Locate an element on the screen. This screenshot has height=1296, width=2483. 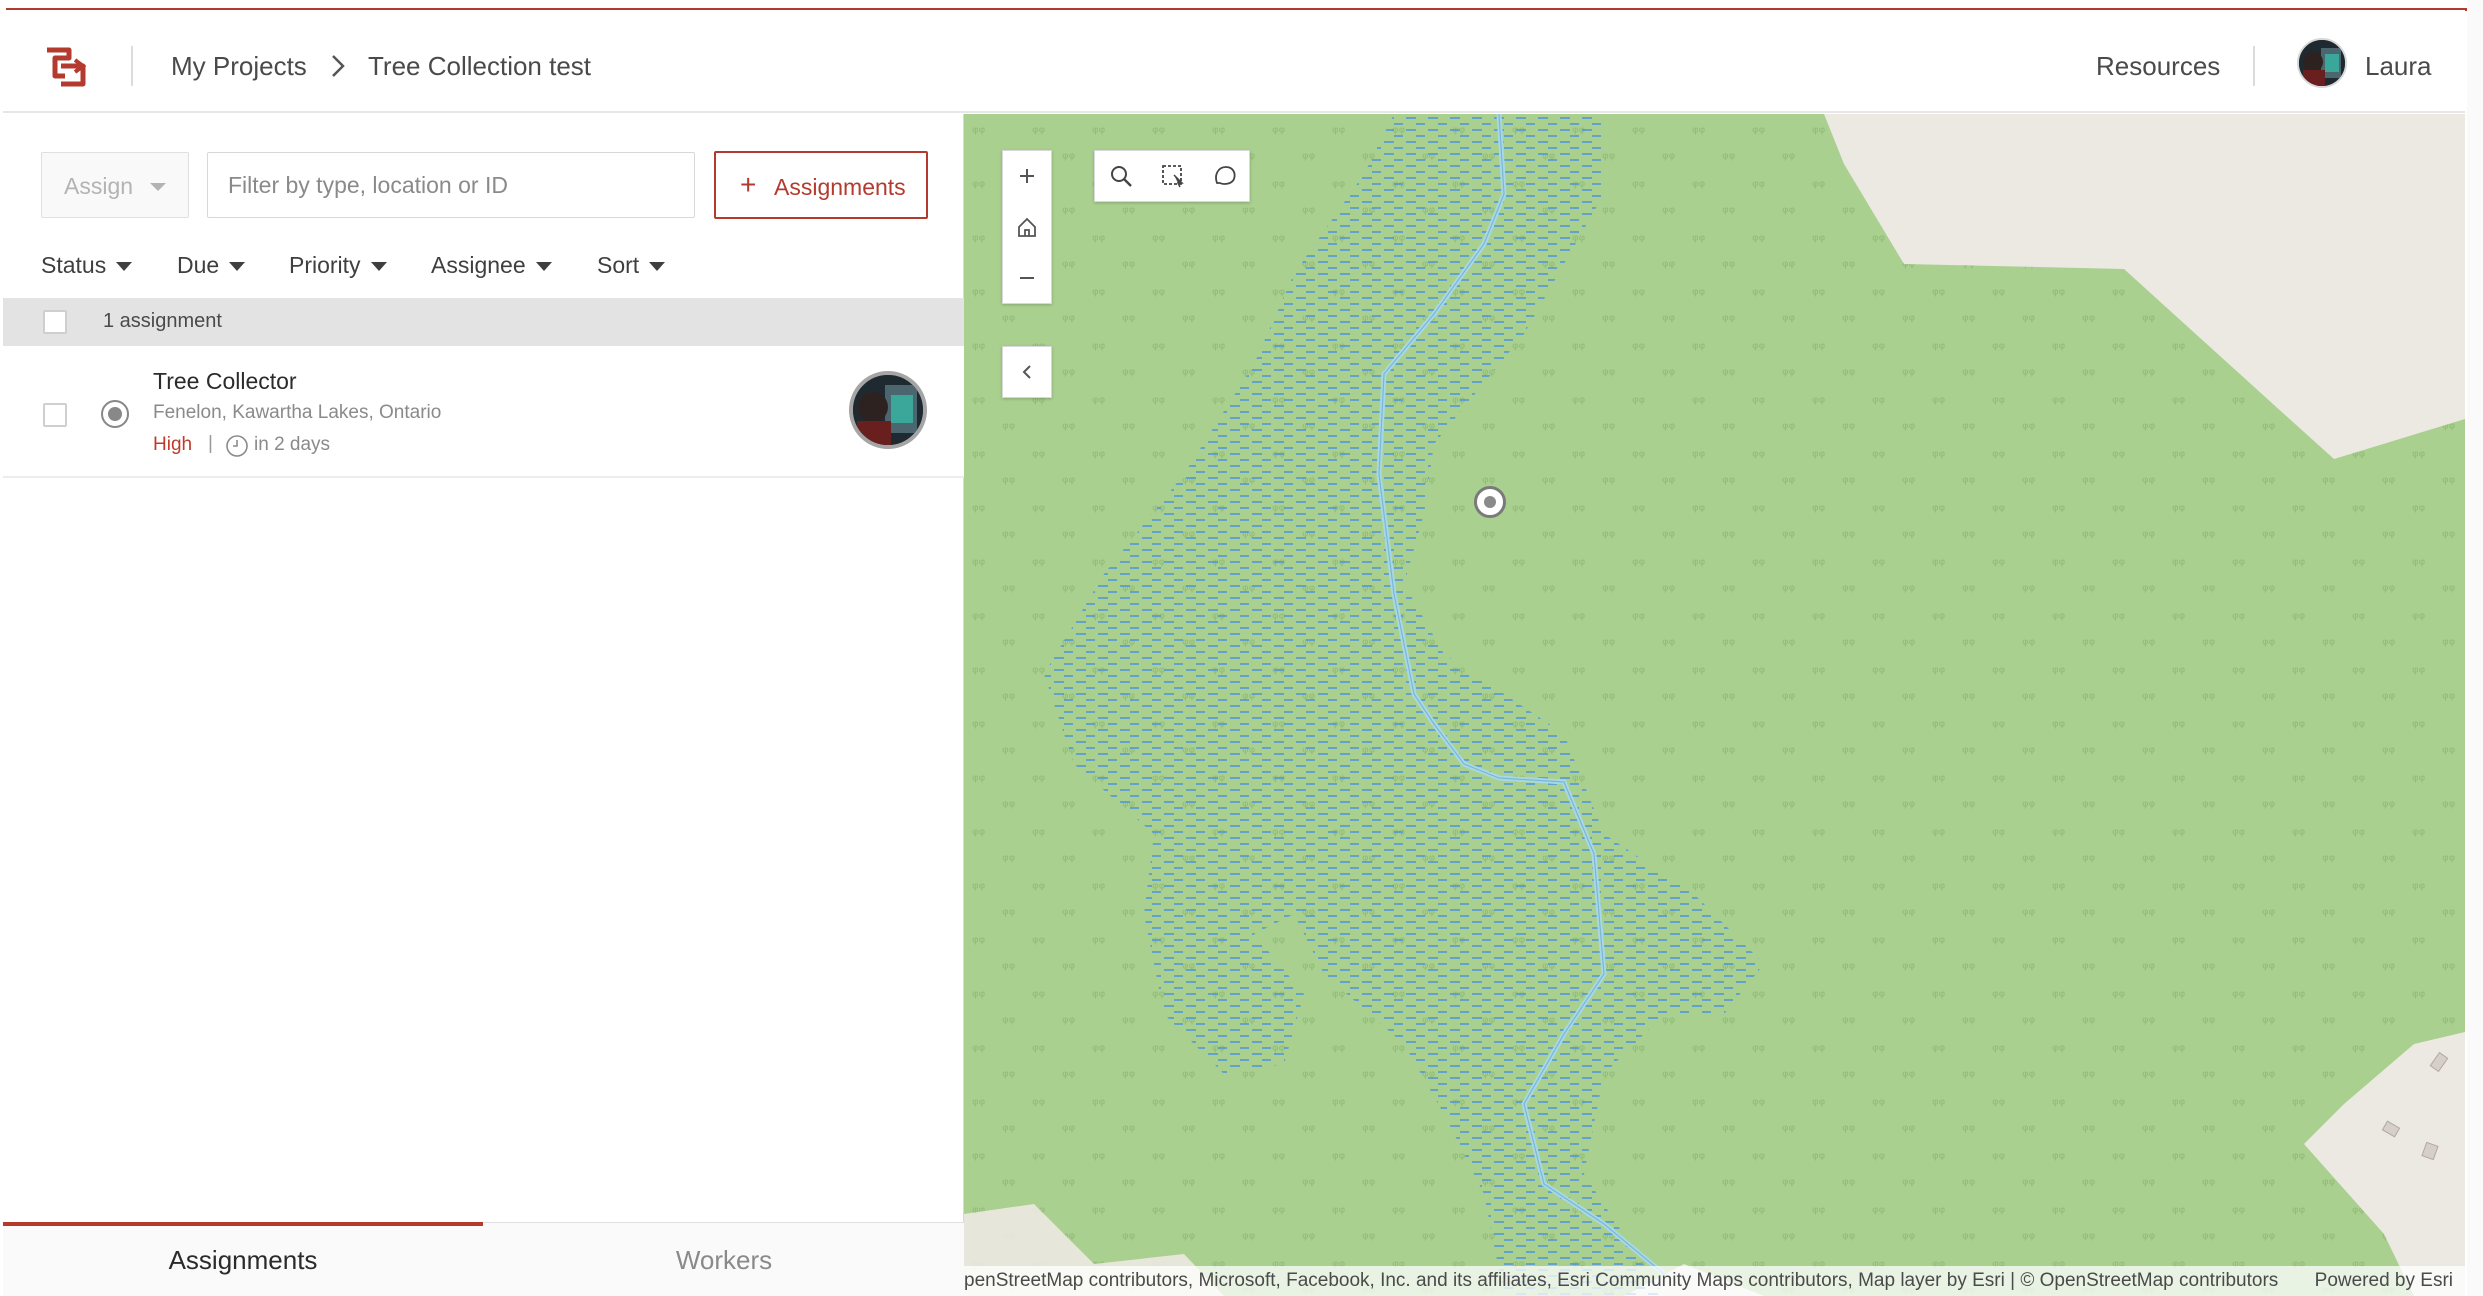
breadcrumb-my-projects: My Projects is located at coordinates (239, 66).